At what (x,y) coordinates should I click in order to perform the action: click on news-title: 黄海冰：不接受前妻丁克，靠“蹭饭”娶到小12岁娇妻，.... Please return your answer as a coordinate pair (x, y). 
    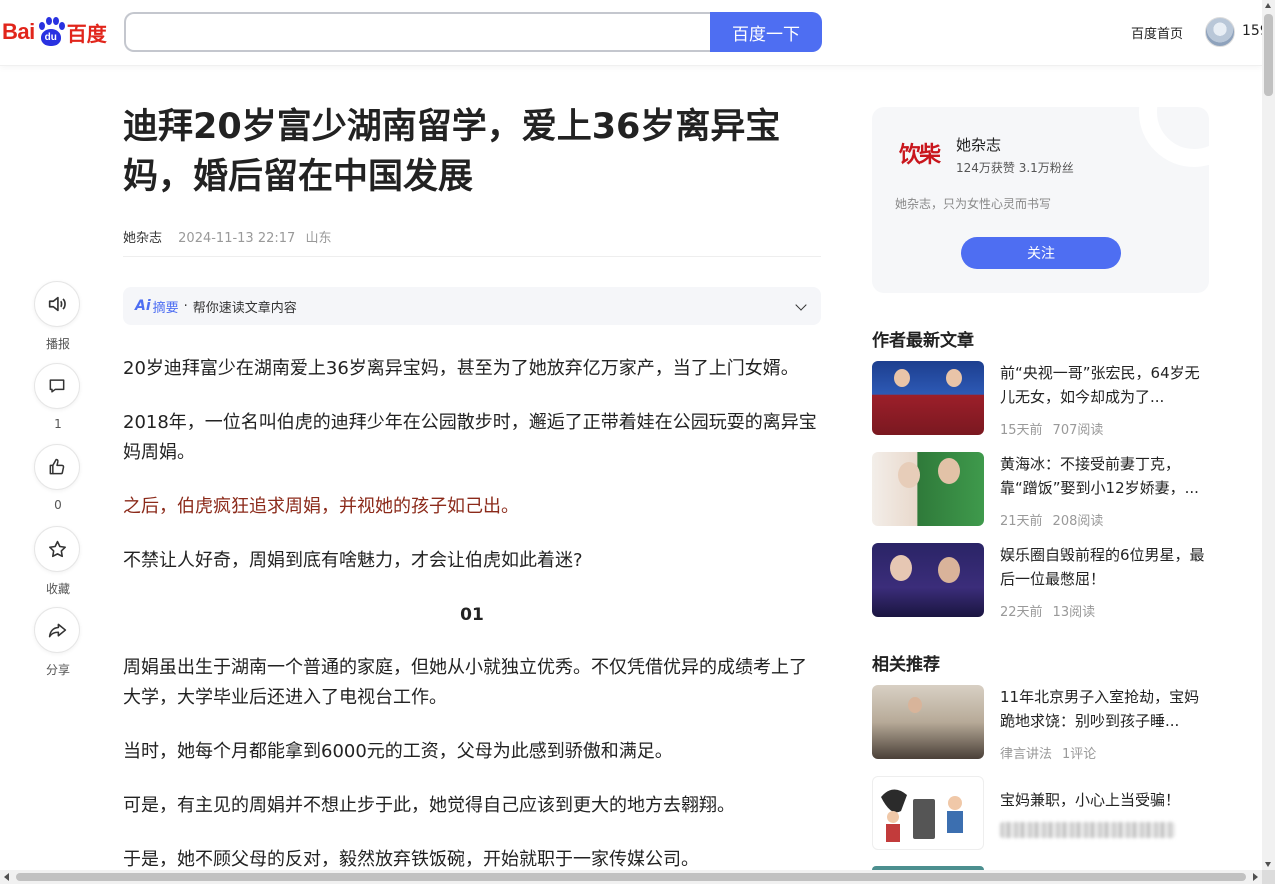
    Looking at the image, I should click on (1104, 476).